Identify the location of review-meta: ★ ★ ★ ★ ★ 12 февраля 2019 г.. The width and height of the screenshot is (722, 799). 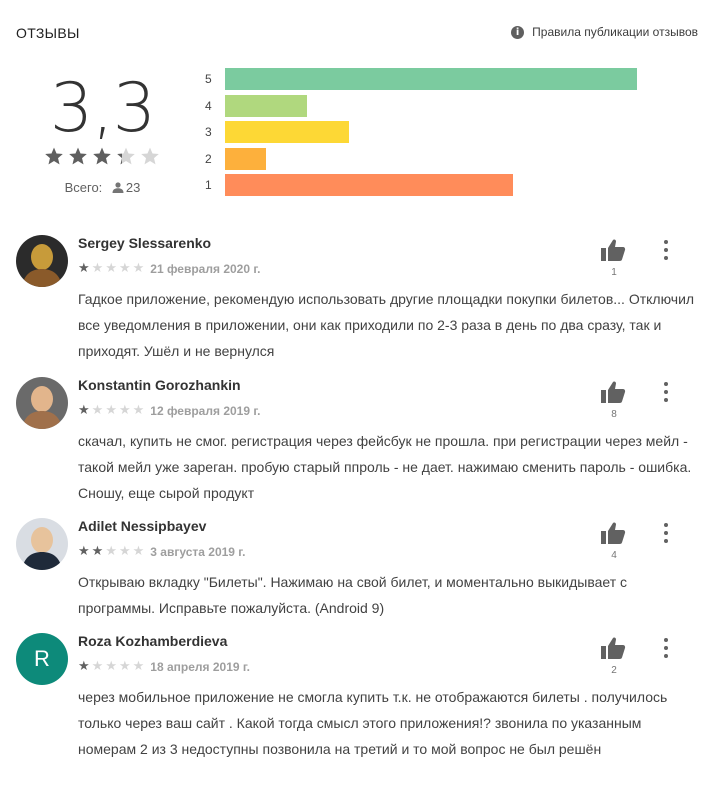
(169, 411).